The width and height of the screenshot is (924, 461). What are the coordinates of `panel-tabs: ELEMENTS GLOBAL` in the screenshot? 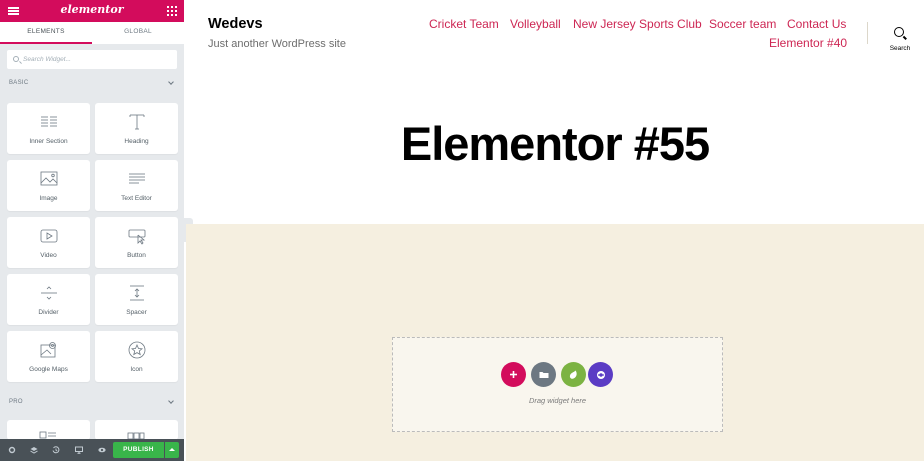 It's located at (92, 33).